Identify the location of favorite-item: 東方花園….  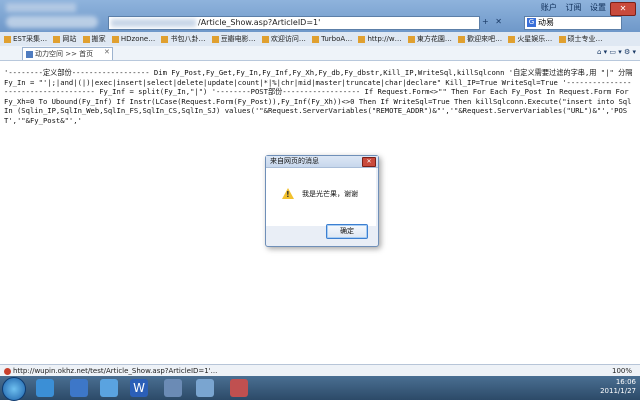
(429, 39).